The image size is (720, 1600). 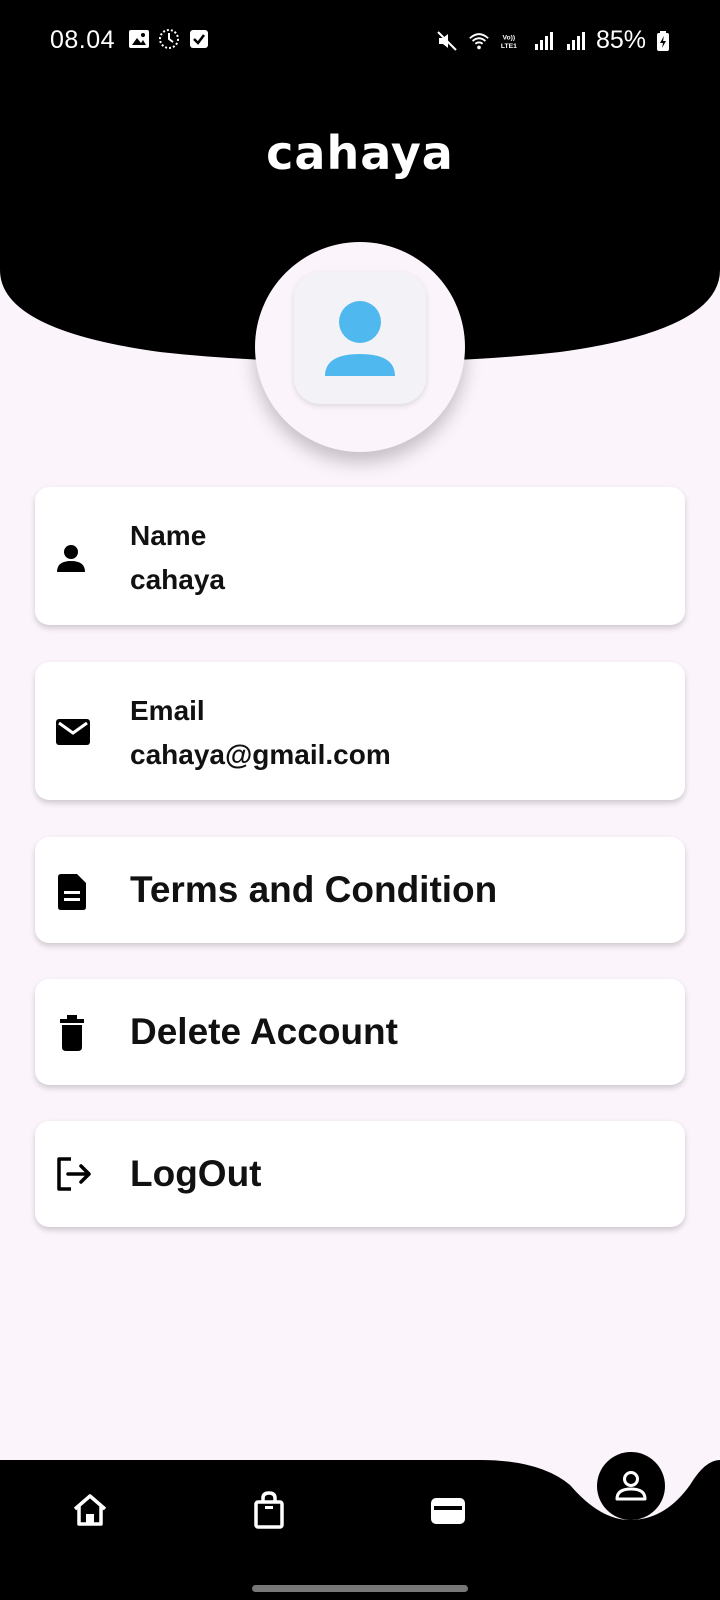 I want to click on battery-level: 85%, so click(x=620, y=40).